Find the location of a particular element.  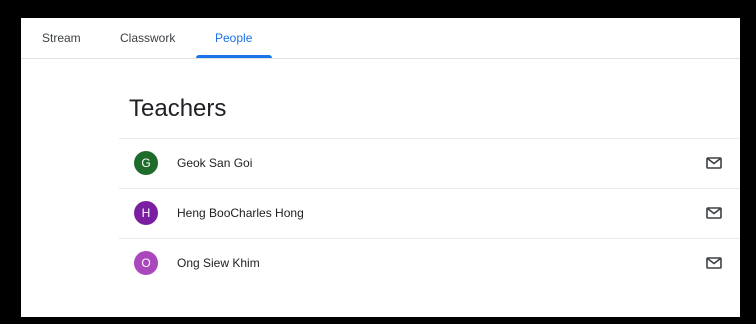

tab-people: People is located at coordinates (233, 38).